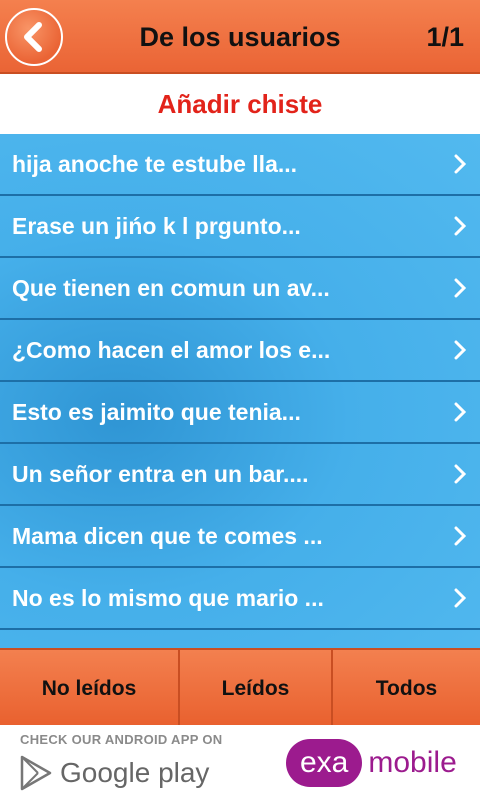 The image size is (480, 800). I want to click on ad-caption: CHECK OUR ANDROID APP ON, so click(121, 739).